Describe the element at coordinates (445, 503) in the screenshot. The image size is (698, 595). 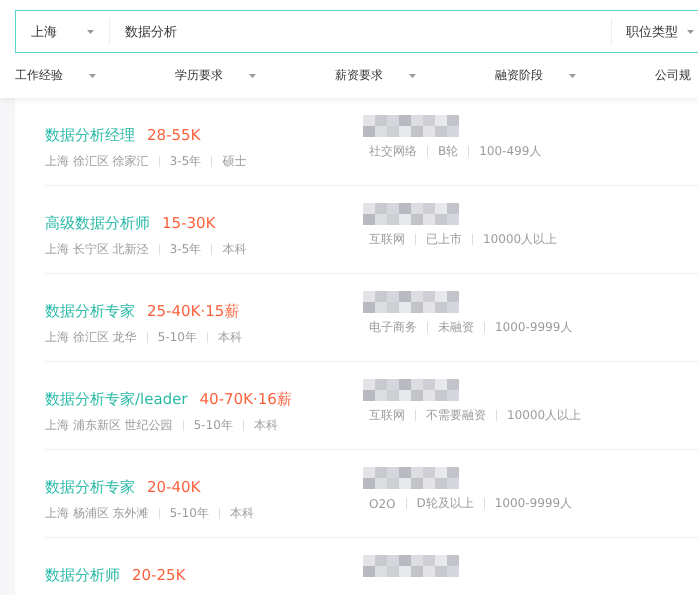
I see `company-tag-text: D轮及以上` at that location.